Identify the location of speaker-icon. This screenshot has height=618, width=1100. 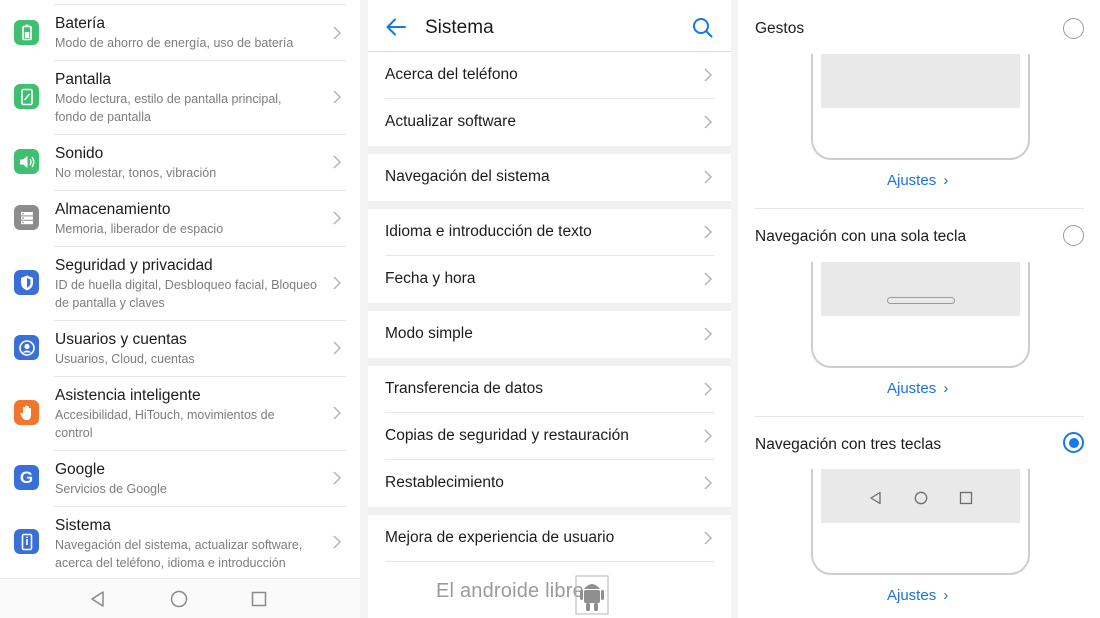
(26, 161).